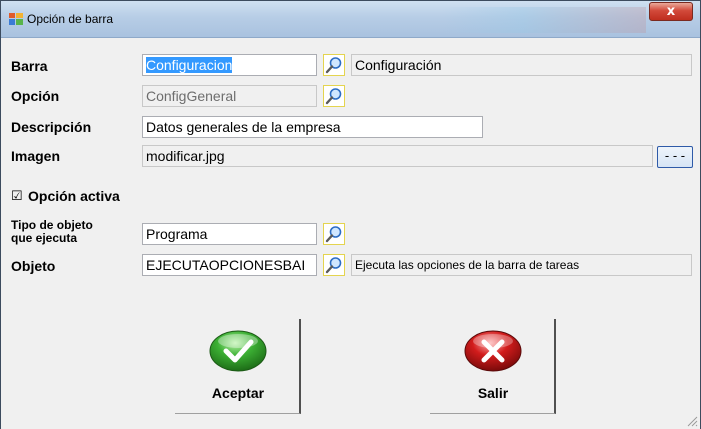 The height and width of the screenshot is (429, 701). I want to click on barra-input: Configuracion, so click(229, 65).